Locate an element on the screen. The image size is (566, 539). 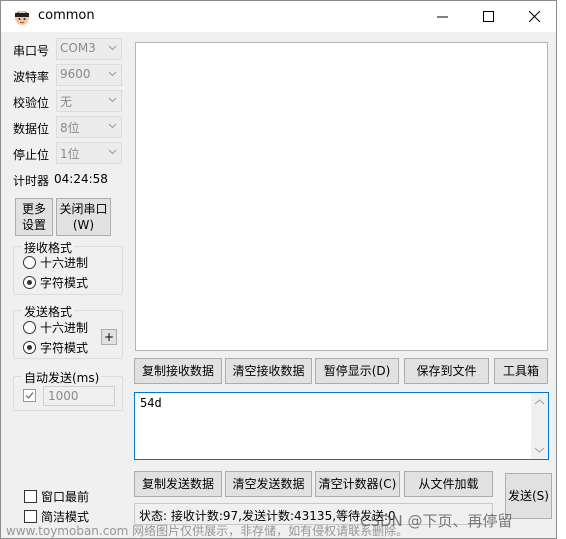
send-textarea: 54d is located at coordinates (341, 426).